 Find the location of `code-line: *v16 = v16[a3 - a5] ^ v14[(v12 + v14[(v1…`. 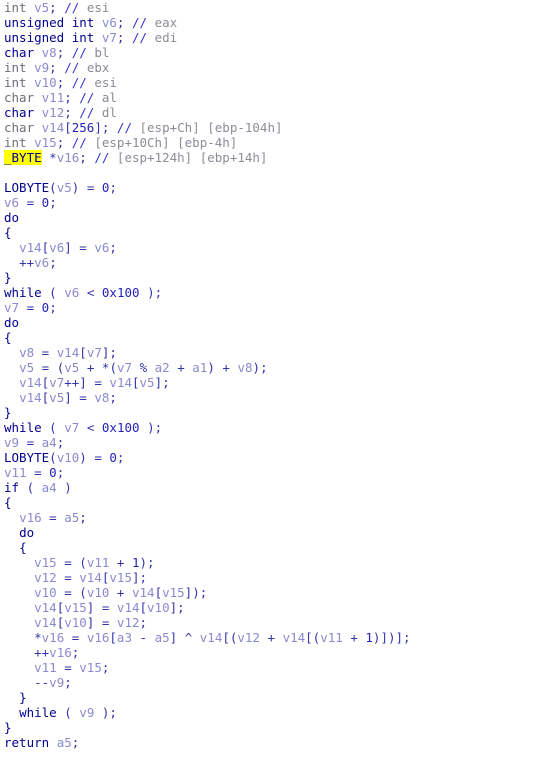

code-line: *v16 = v16[a3 - a5] ^ v14[(v12 + v14[(v1… is located at coordinates (270, 637).